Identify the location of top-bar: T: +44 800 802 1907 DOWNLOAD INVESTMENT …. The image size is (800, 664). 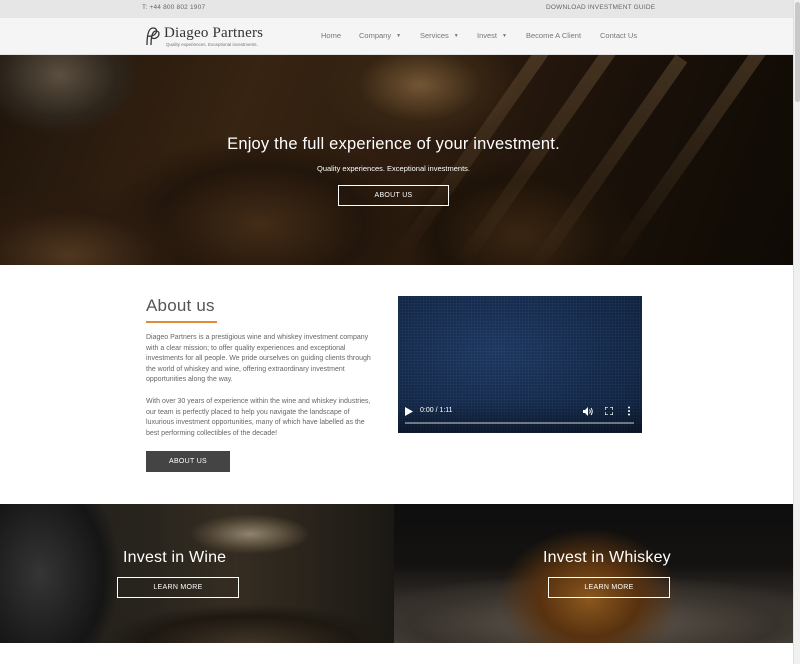
(396, 9).